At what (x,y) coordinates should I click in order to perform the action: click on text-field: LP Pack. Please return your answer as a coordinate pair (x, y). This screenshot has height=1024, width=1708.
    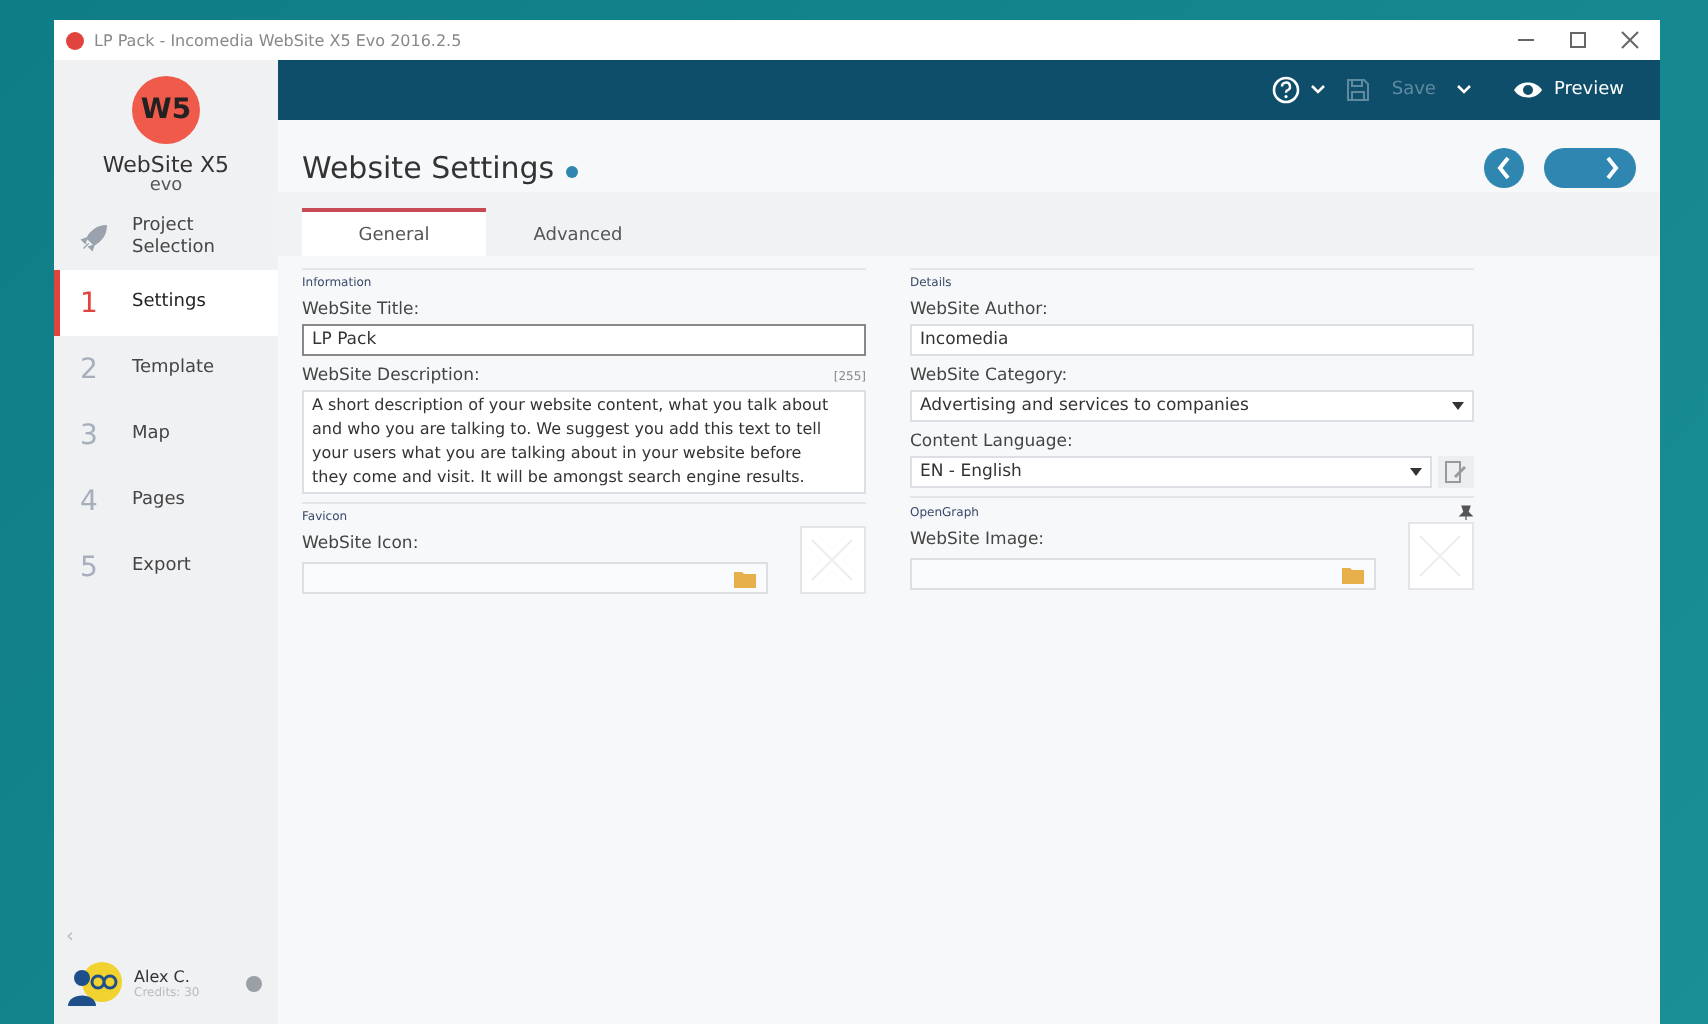
    Looking at the image, I should click on (584, 340).